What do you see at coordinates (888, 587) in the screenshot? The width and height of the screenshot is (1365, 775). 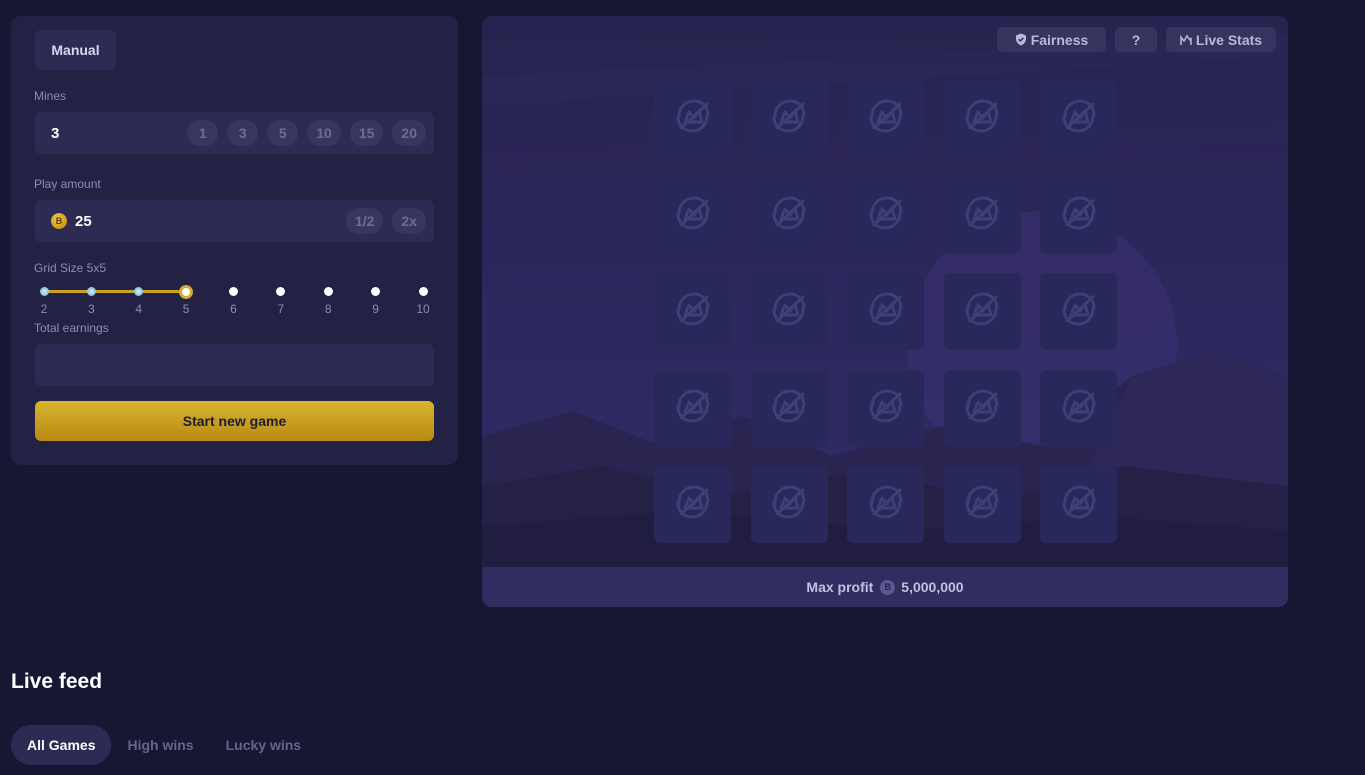 I see `coin-icon: B` at bounding box center [888, 587].